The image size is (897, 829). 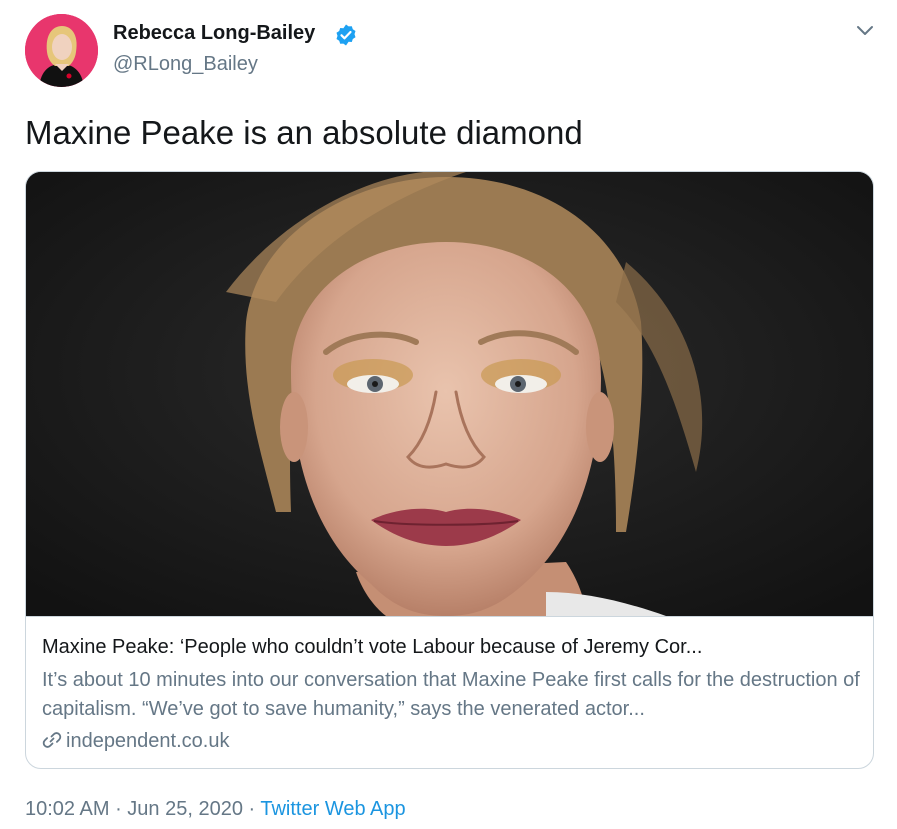 I want to click on card-domain-text: independent.co.uk, so click(x=148, y=741).